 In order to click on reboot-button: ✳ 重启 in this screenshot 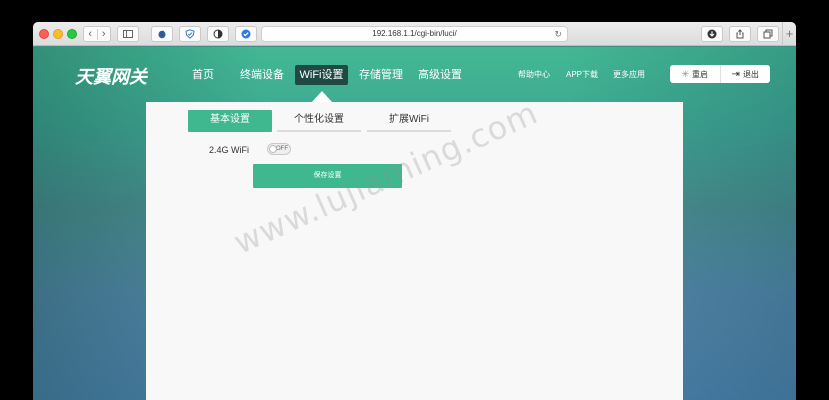, I will do `click(695, 74)`.